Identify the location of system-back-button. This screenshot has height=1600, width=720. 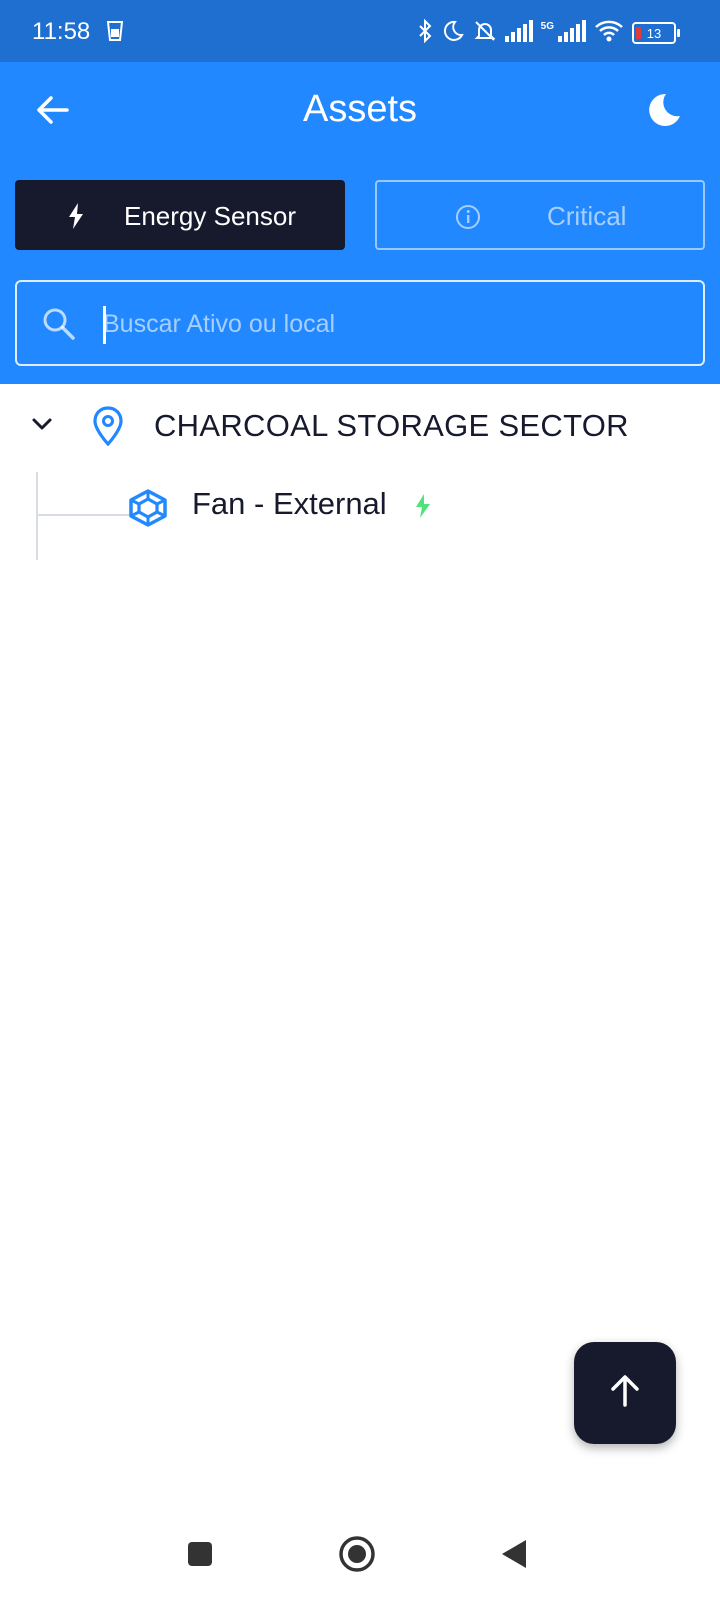
(514, 1556).